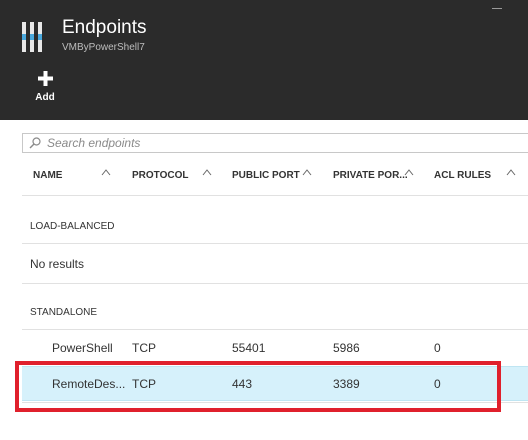 This screenshot has height=440, width=528. I want to click on cell-private-port: 5986, so click(346, 348).